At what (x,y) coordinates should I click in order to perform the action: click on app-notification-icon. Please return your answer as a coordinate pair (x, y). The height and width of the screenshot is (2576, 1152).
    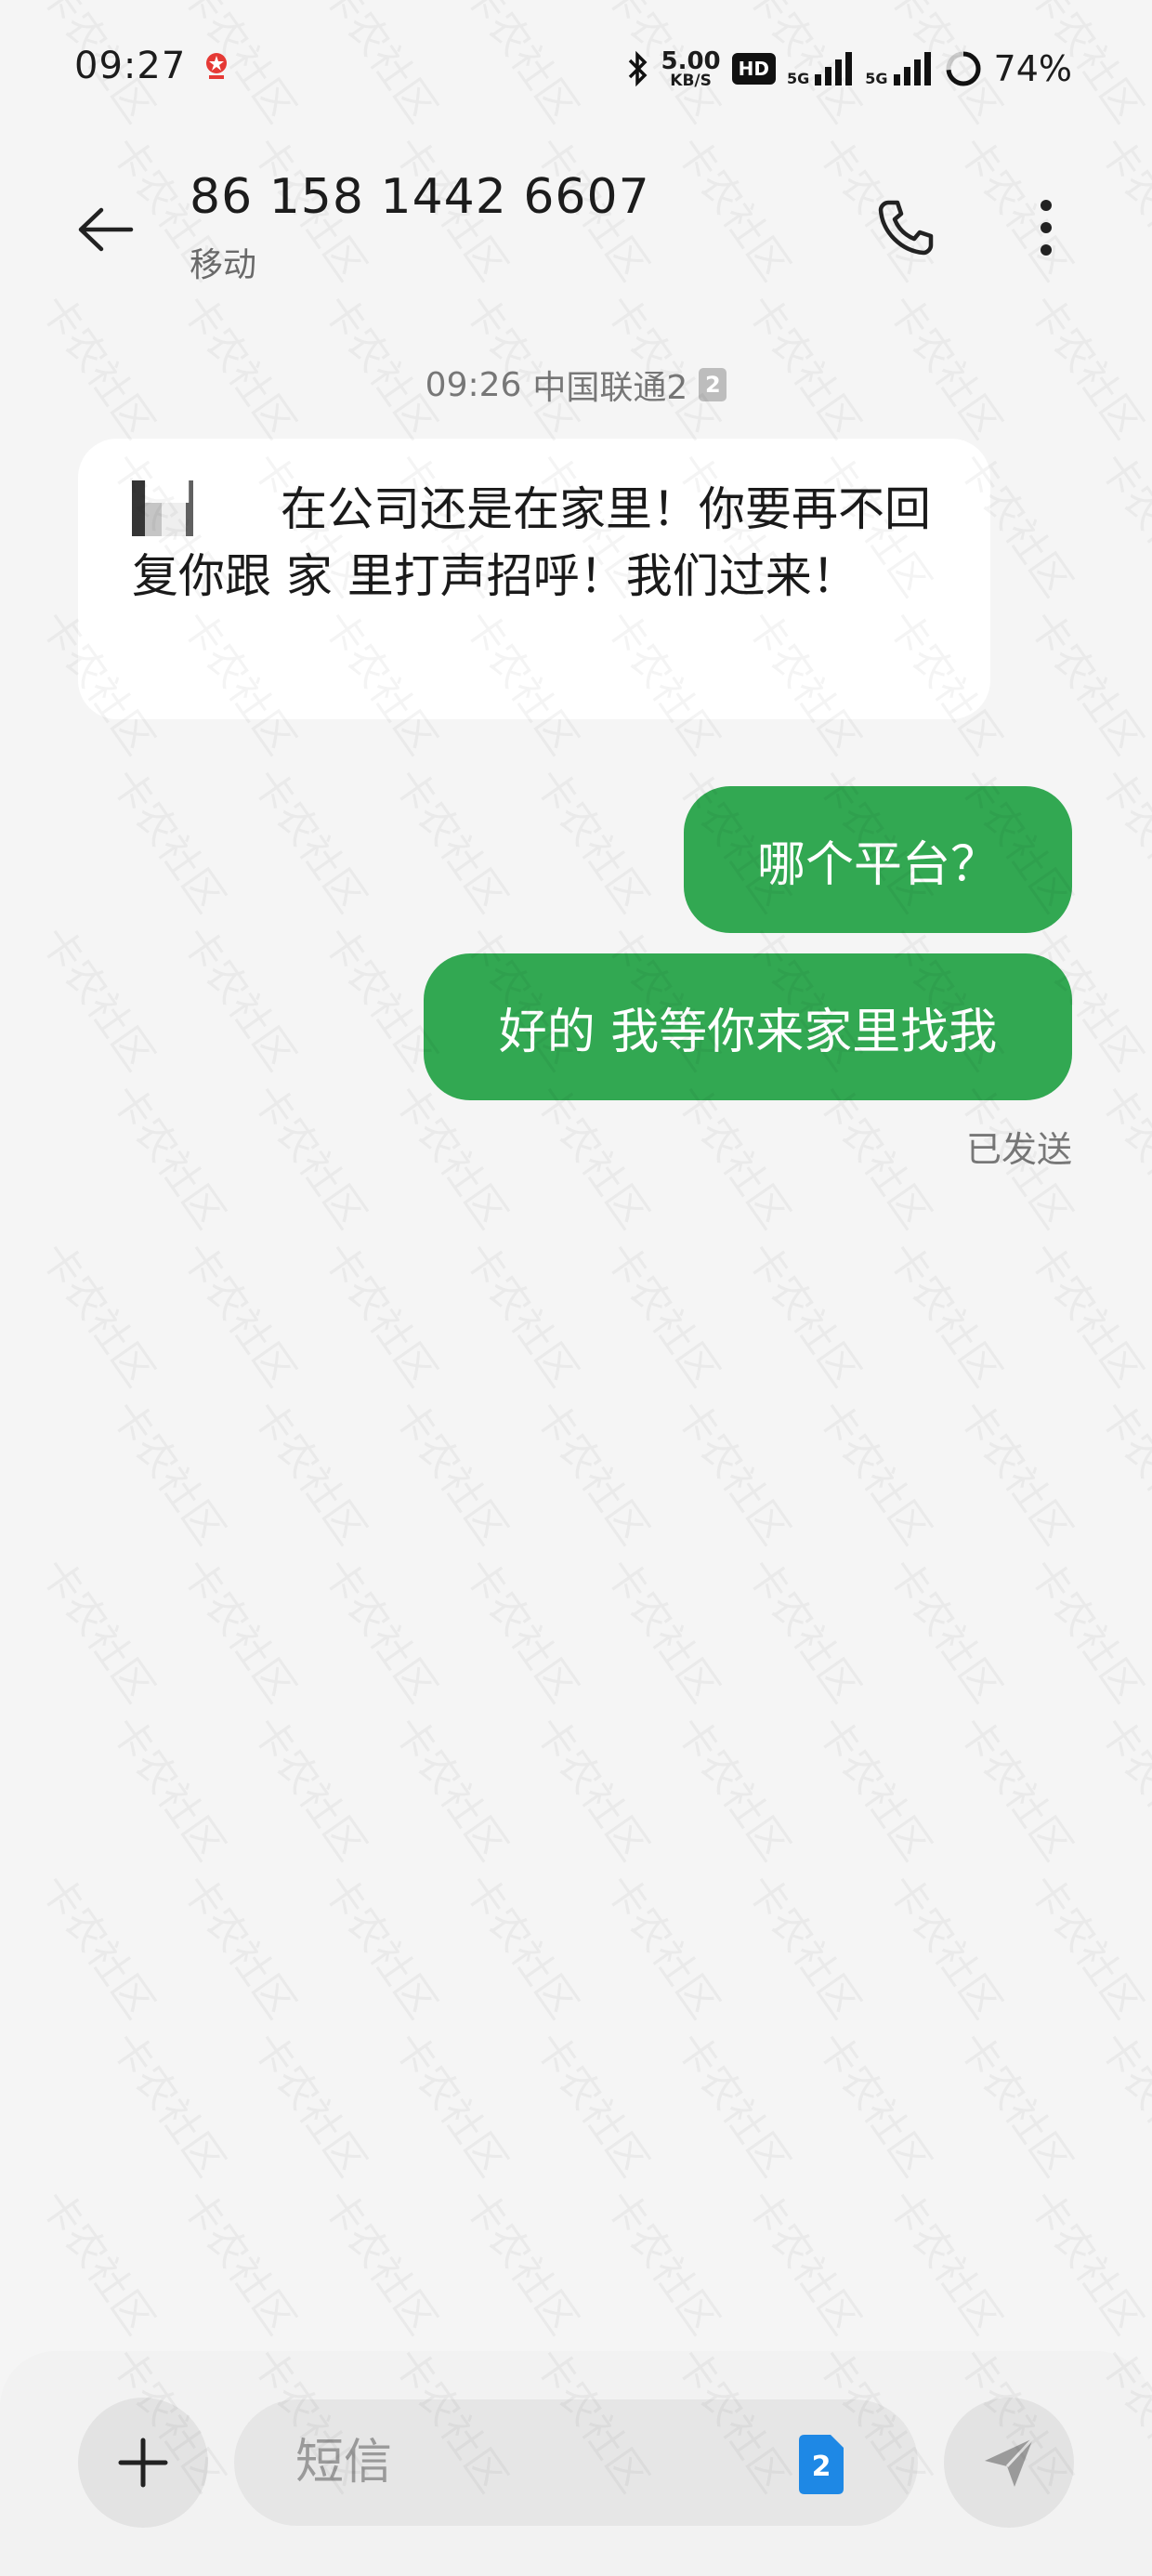
    Looking at the image, I should click on (216, 66).